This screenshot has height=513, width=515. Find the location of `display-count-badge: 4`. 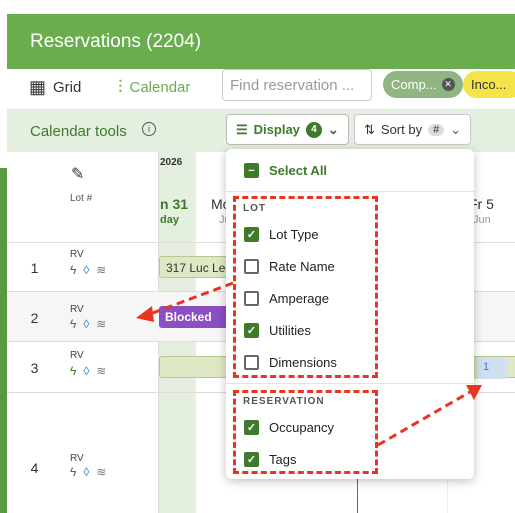

display-count-badge: 4 is located at coordinates (313, 129).